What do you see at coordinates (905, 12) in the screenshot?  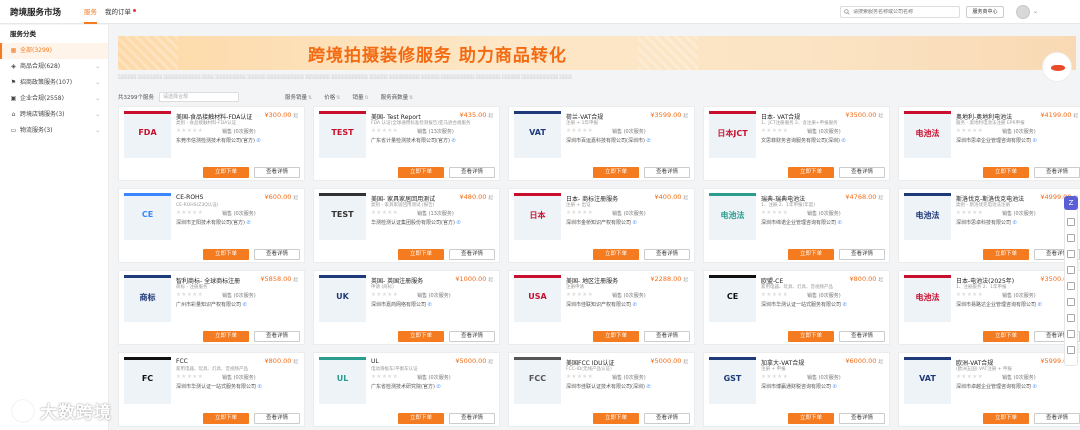 I see `search-input` at bounding box center [905, 12].